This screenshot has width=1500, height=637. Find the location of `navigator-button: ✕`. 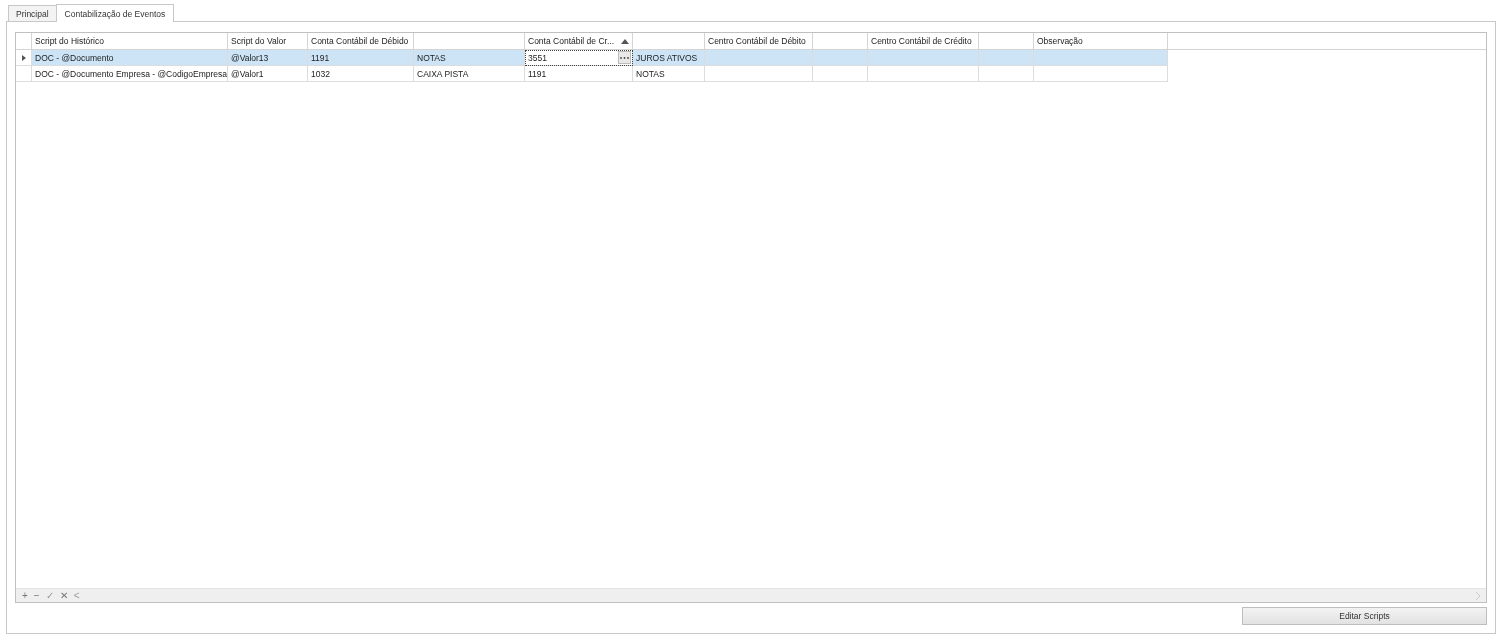

navigator-button: ✕ is located at coordinates (63, 595).